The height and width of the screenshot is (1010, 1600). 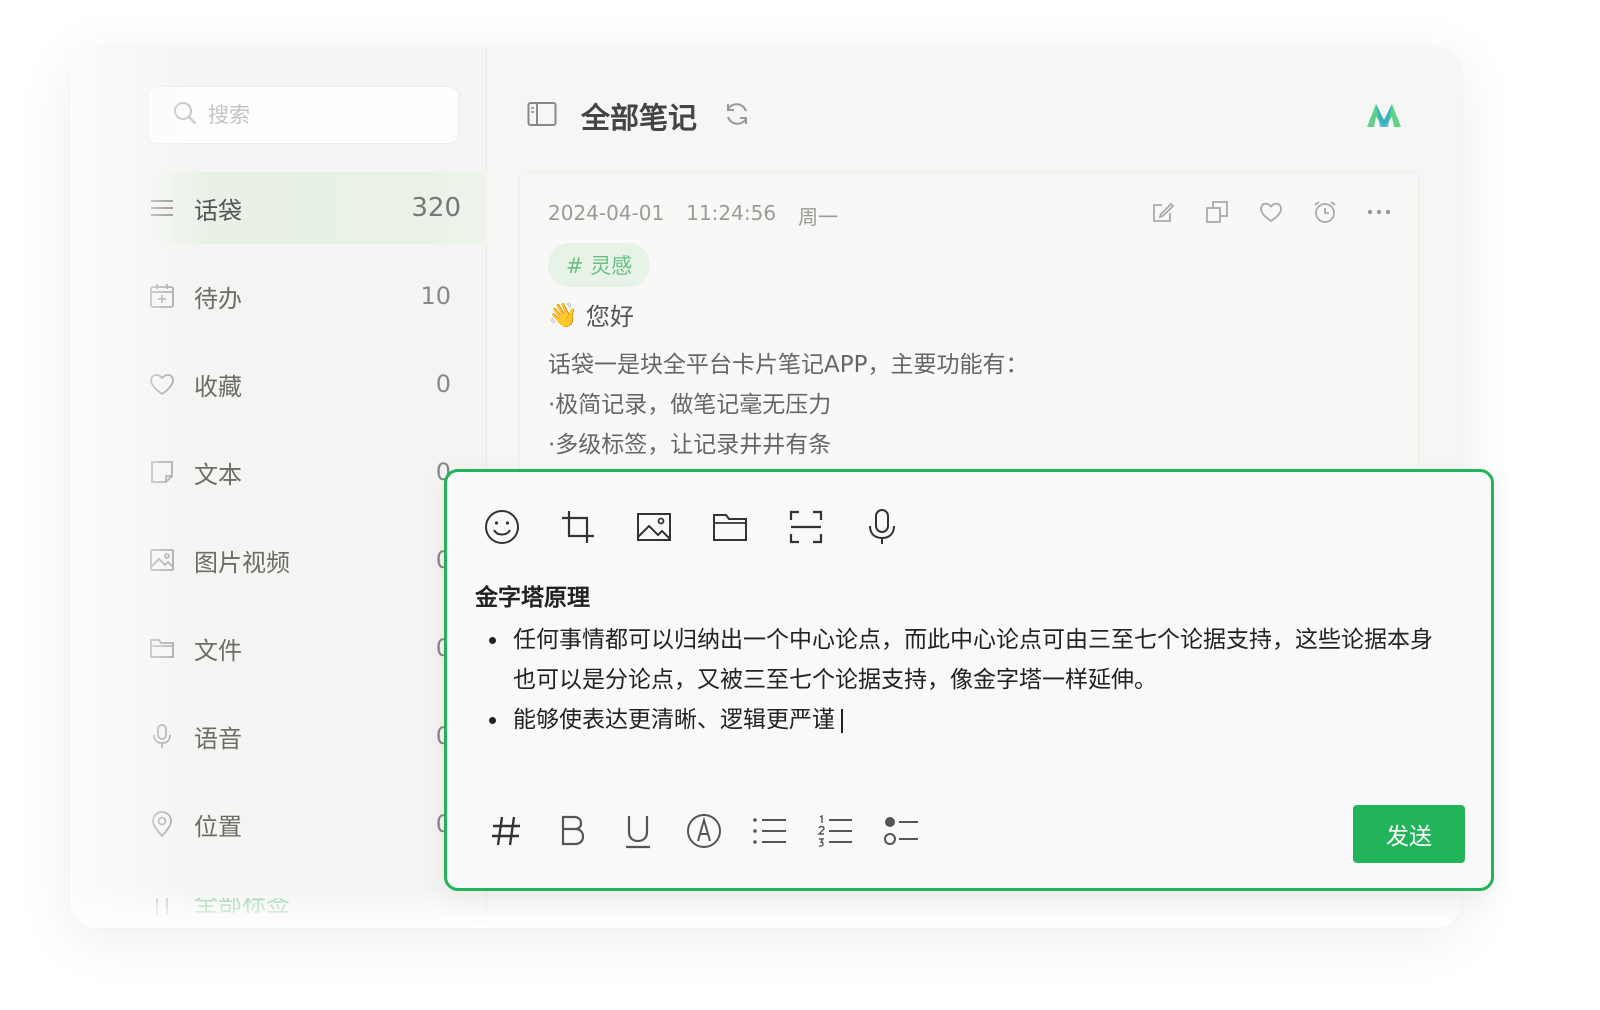 What do you see at coordinates (242, 562) in the screenshot?
I see `sidebar-item-label: 图片视频` at bounding box center [242, 562].